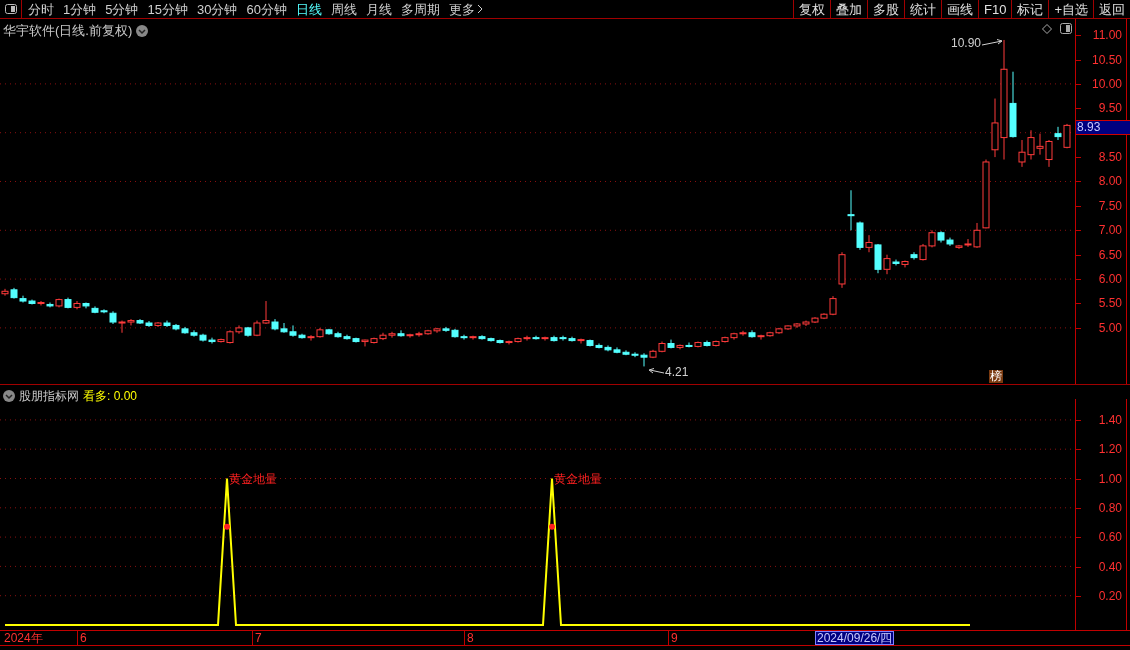 The width and height of the screenshot is (1130, 650). Describe the element at coordinates (1110, 507) in the screenshot. I see `indicator-axis-label: 0.80` at that location.